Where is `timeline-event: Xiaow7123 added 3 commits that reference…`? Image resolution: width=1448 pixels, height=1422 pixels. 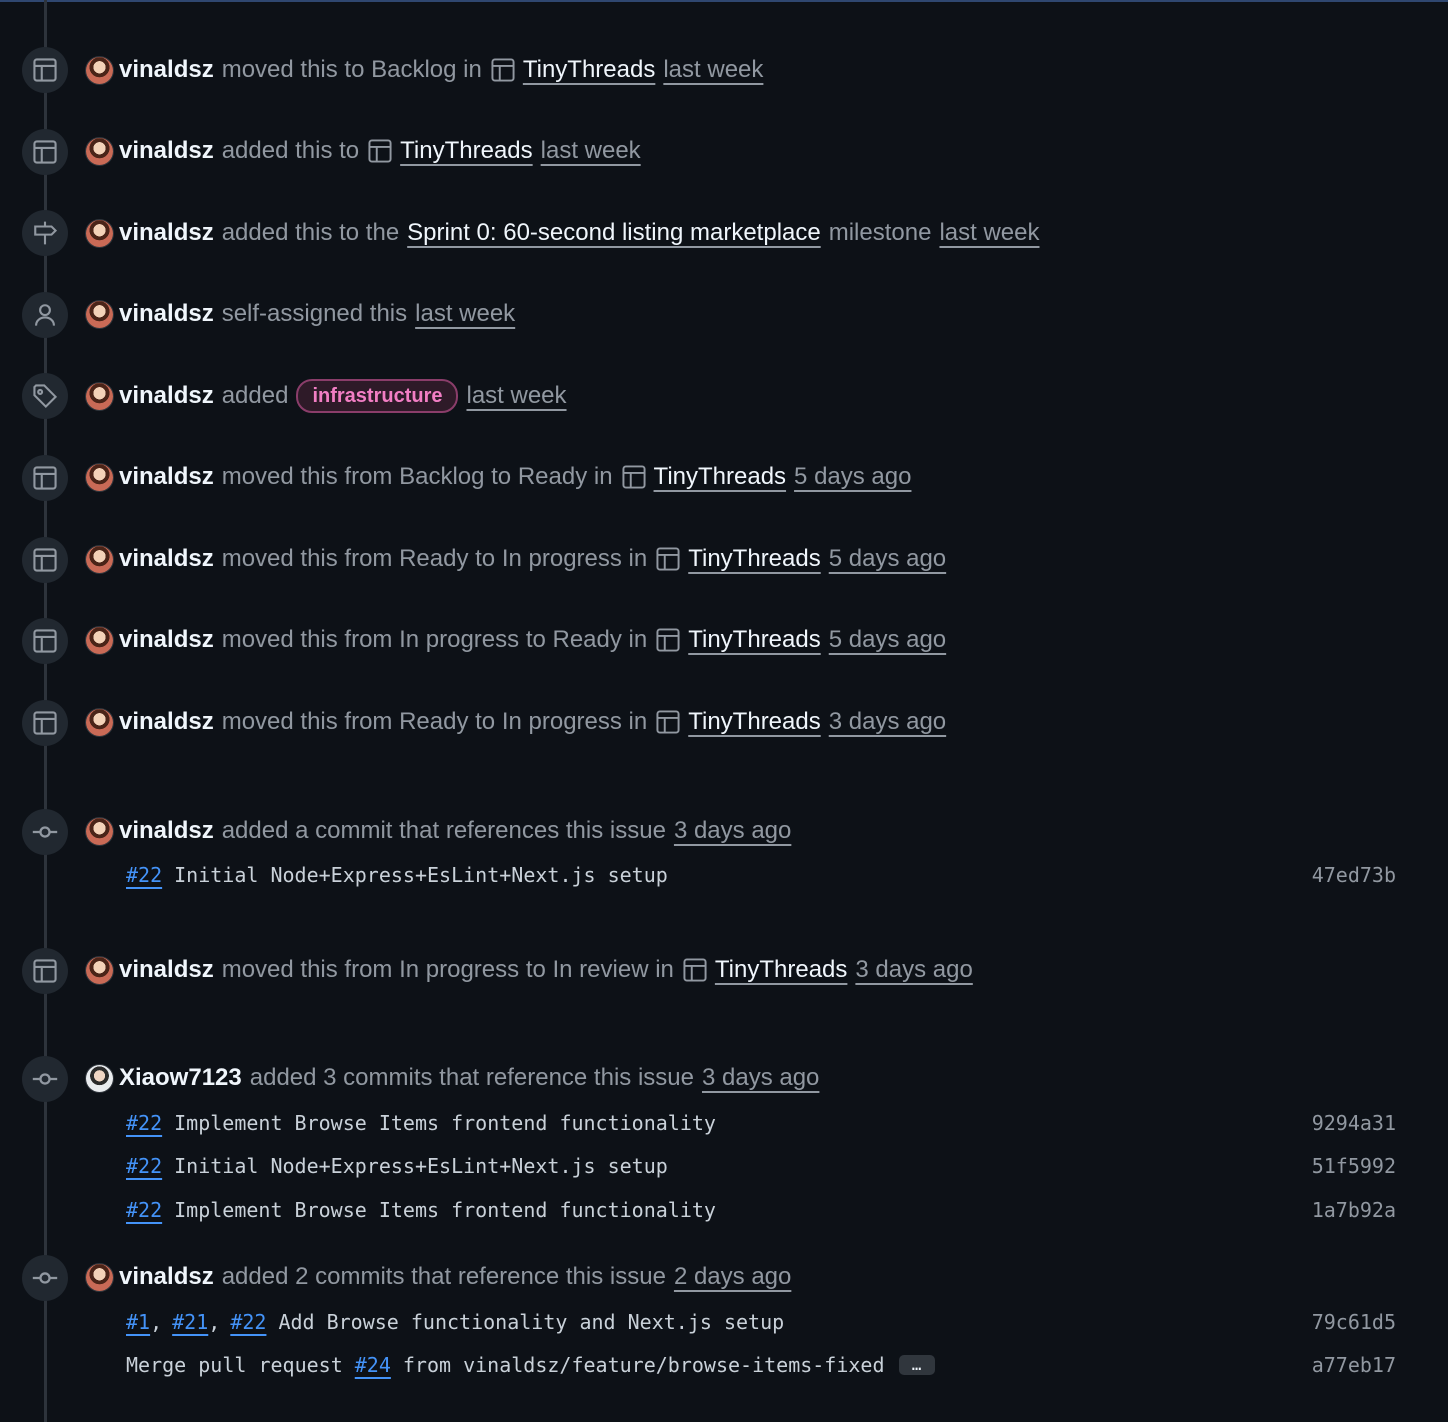 timeline-event: Xiaow7123 added 3 commits that reference… is located at coordinates (452, 1078).